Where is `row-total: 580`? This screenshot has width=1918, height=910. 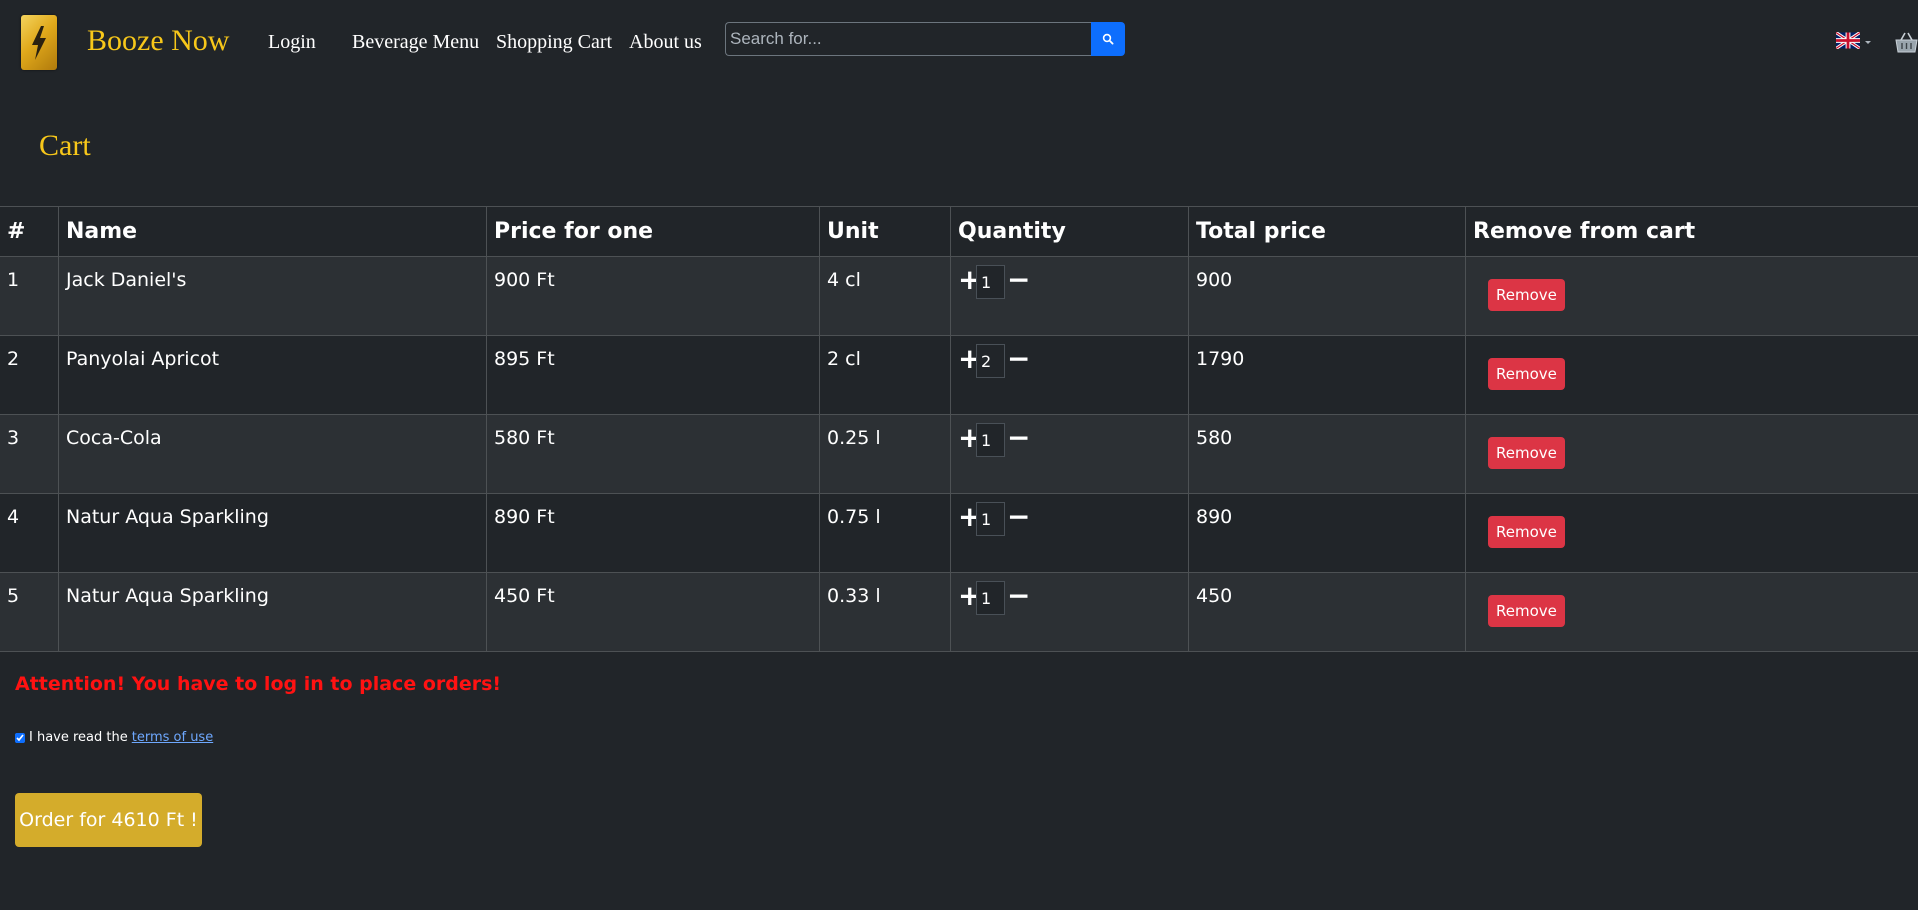 row-total: 580 is located at coordinates (1327, 454).